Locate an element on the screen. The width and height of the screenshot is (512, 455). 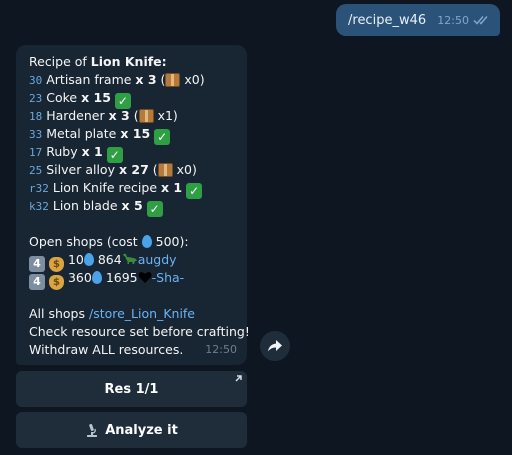
share-button is located at coordinates (275, 346).